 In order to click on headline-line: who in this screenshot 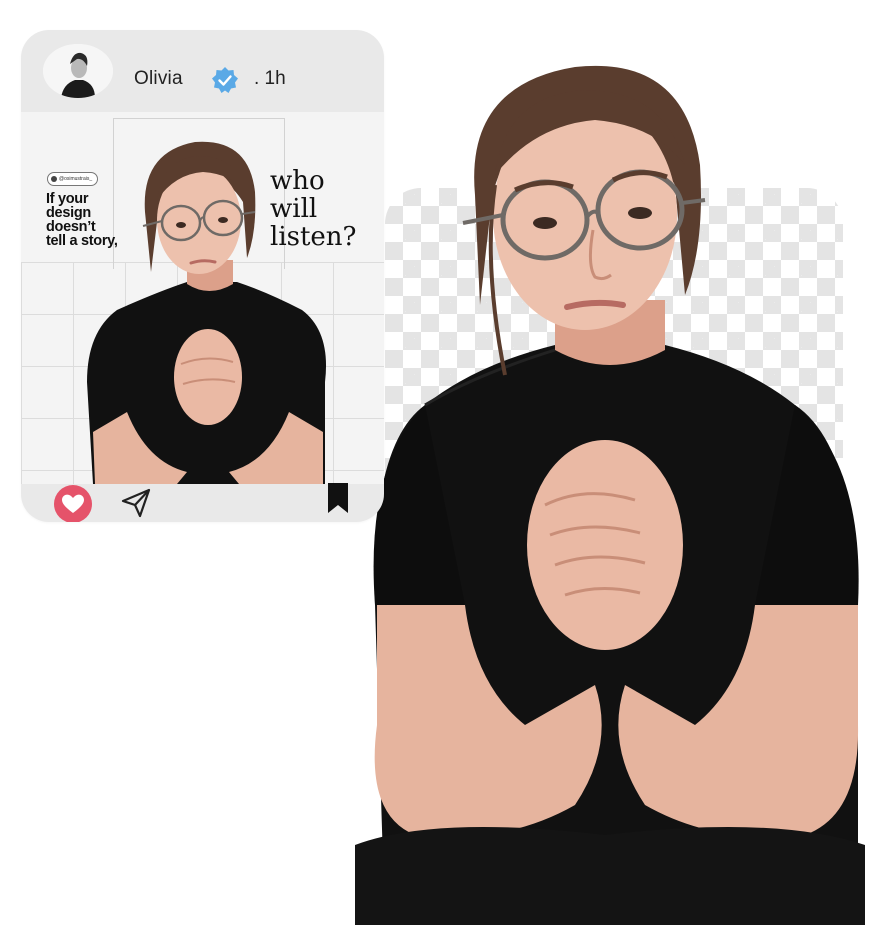, I will do `click(297, 181)`.